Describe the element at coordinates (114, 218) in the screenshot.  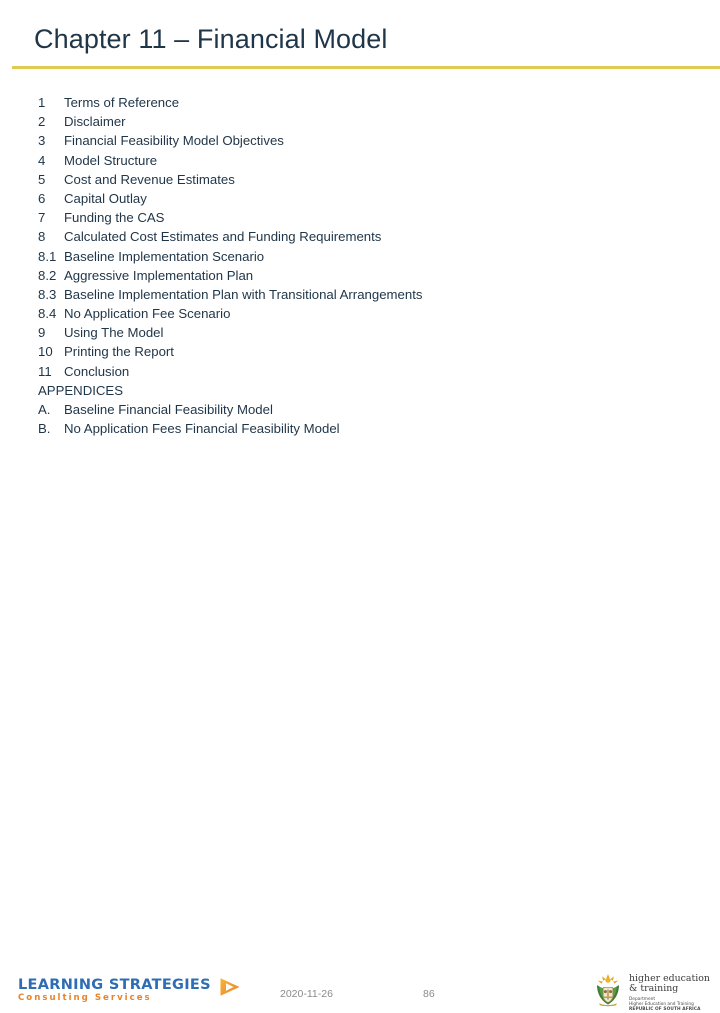
I see `contents-row-label: Funding the CAS` at that location.